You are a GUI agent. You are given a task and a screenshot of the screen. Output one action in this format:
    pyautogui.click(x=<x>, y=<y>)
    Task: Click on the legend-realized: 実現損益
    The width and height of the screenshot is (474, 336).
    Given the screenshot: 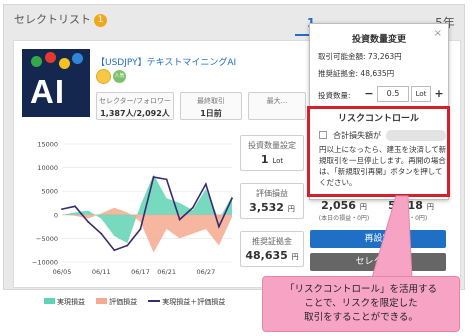 What is the action you would take?
    pyautogui.click(x=71, y=302)
    